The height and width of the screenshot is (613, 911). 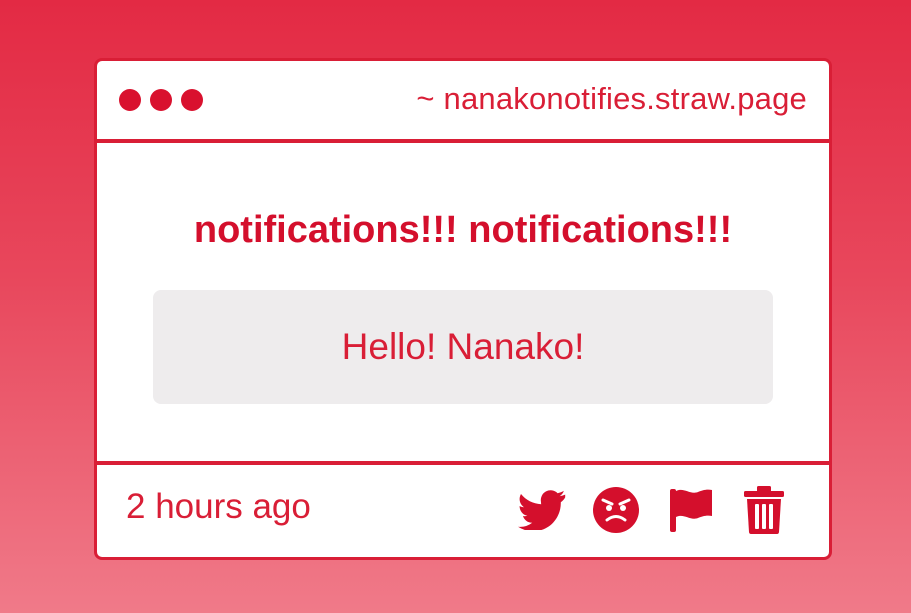 I want to click on trash-icon, so click(x=764, y=510).